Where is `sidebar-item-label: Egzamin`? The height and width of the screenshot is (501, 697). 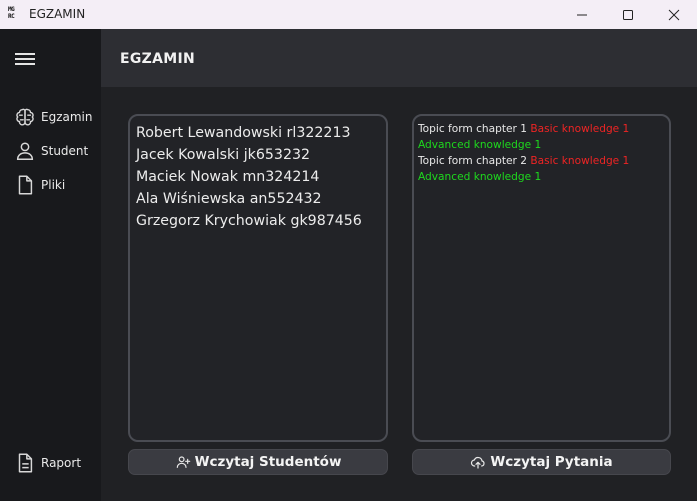 sidebar-item-label: Egzamin is located at coordinates (67, 117).